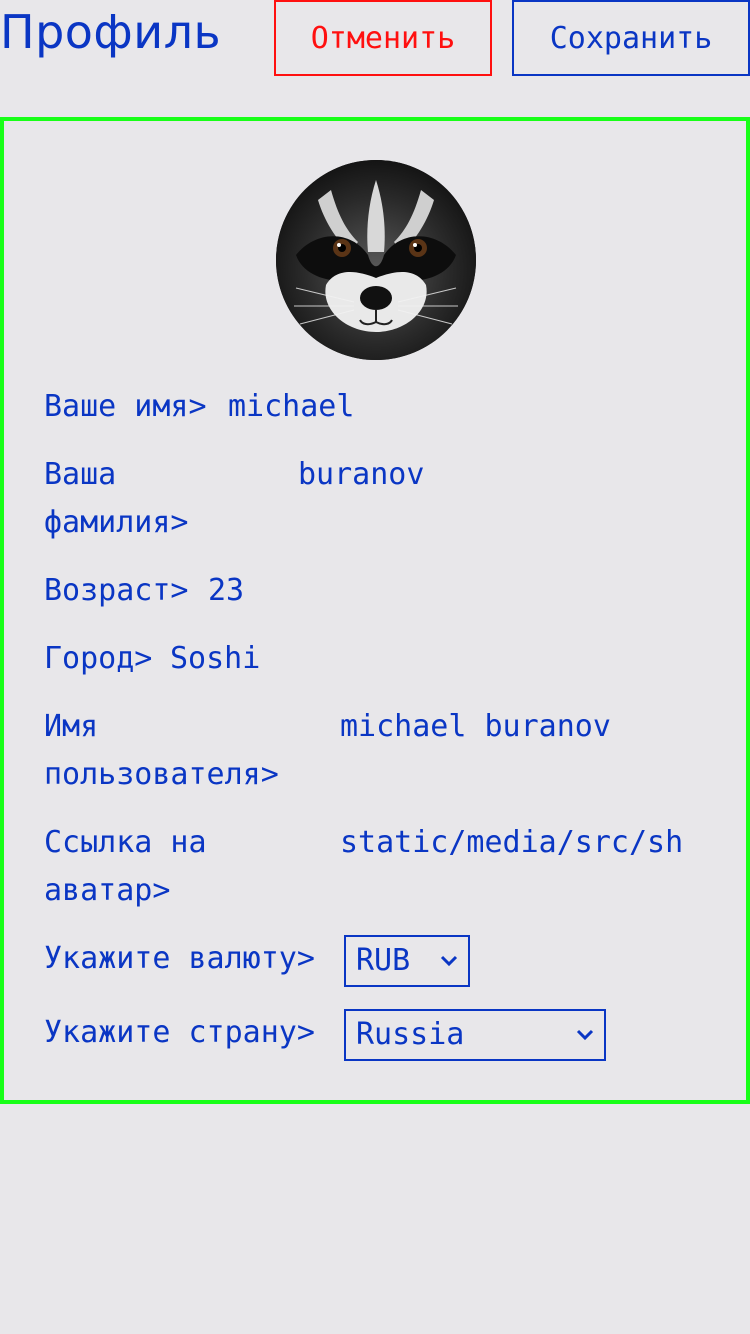  What do you see at coordinates (107, 890) in the screenshot?
I see `avatar-link-label-line2: аватар>` at bounding box center [107, 890].